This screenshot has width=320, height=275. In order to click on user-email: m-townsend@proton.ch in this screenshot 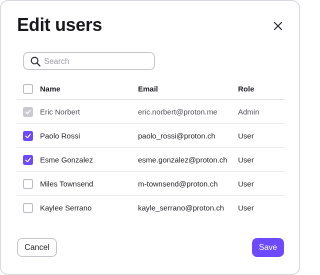, I will do `click(178, 183)`.